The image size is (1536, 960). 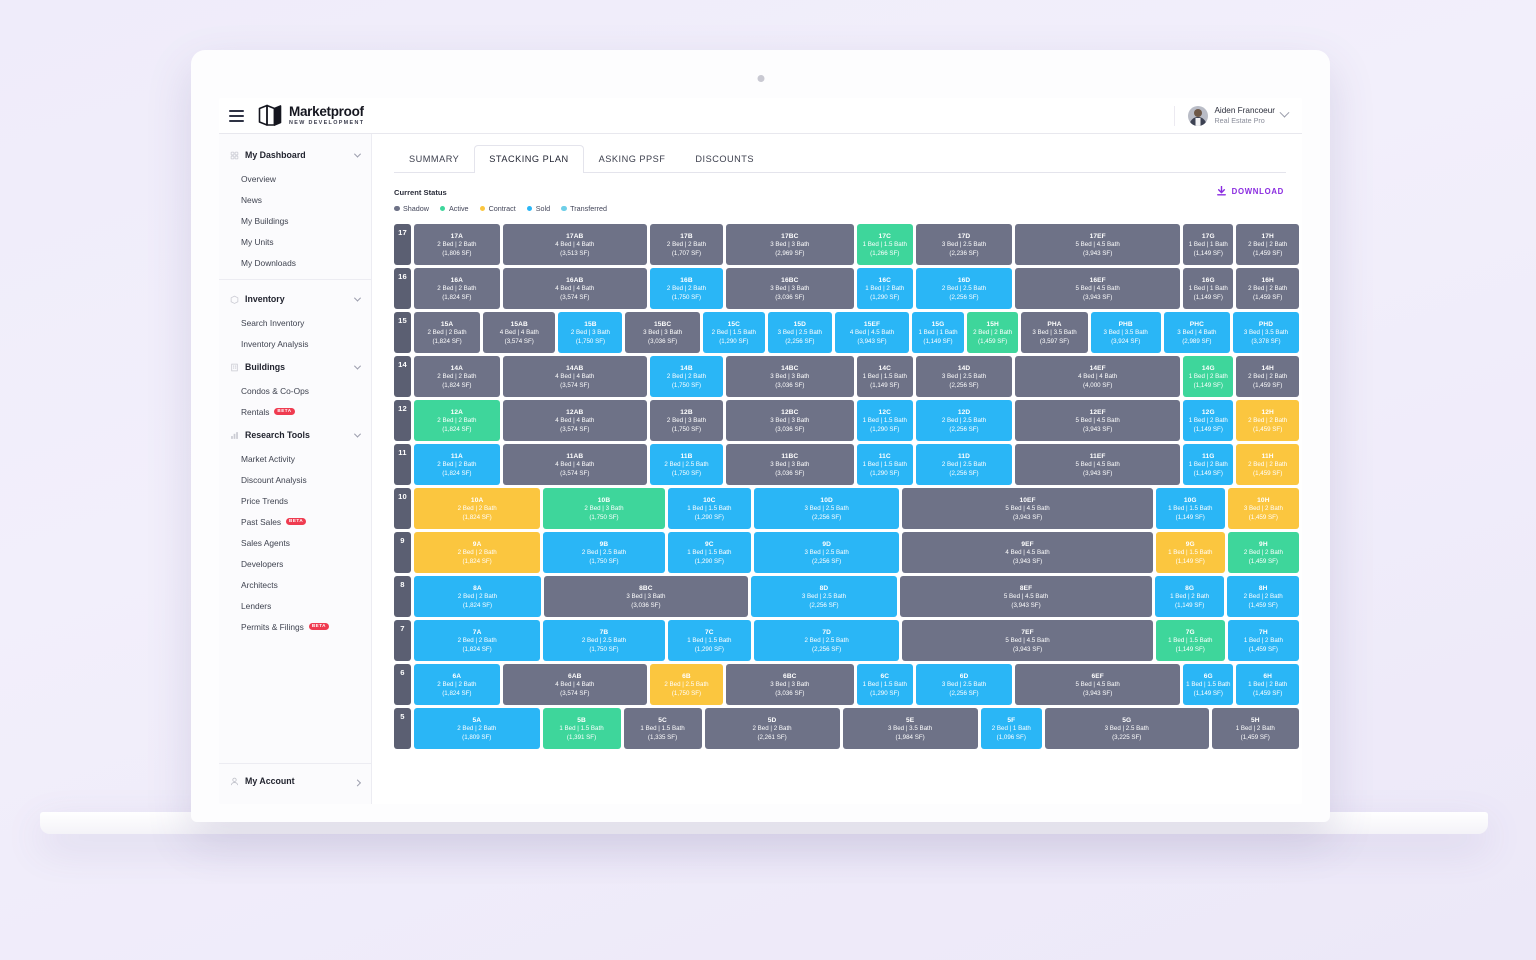 What do you see at coordinates (790, 244) in the screenshot?
I see `unit-cell: 17BC 3 Bed | 3 Bath (2,969 SF)` at bounding box center [790, 244].